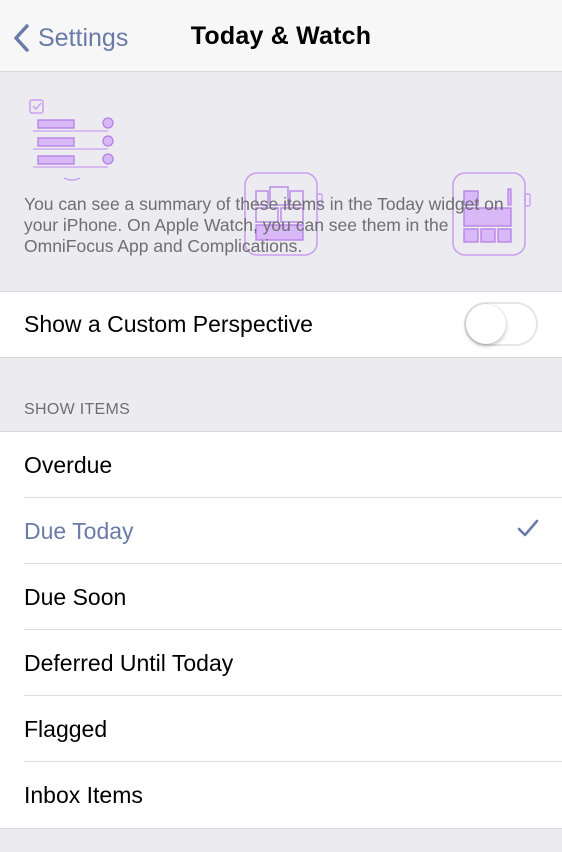 The image size is (562, 852). What do you see at coordinates (281, 795) in the screenshot?
I see `list-item-inbox-items: Inbox Items` at bounding box center [281, 795].